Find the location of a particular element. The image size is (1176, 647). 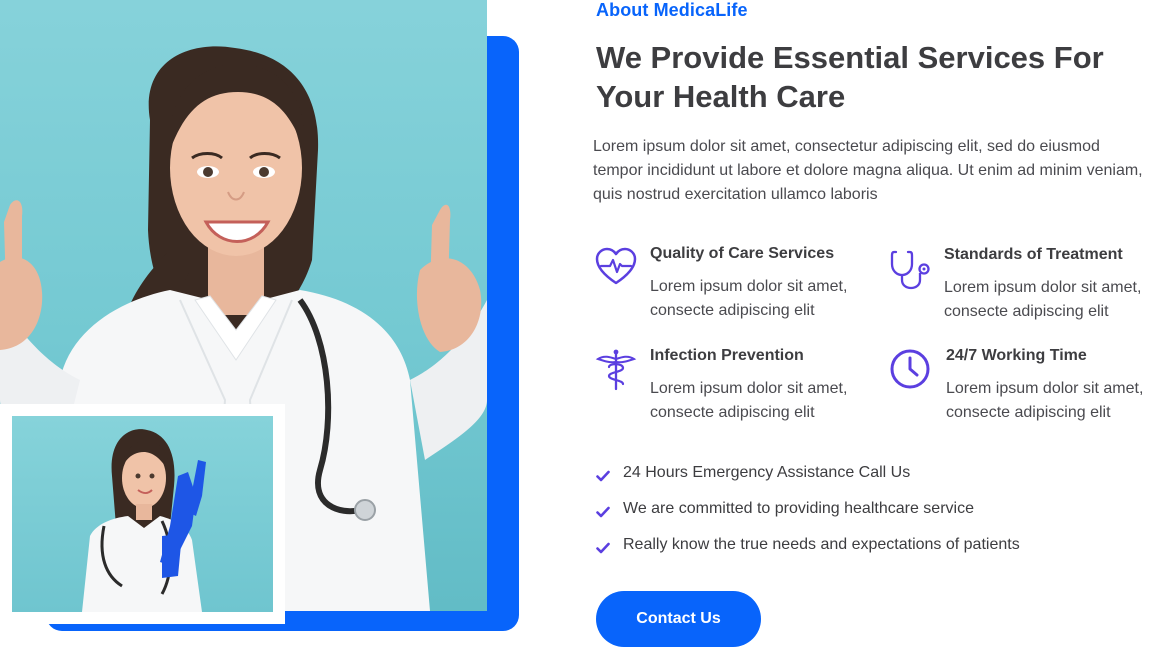

doctor-gloves-photo is located at coordinates (142, 514).